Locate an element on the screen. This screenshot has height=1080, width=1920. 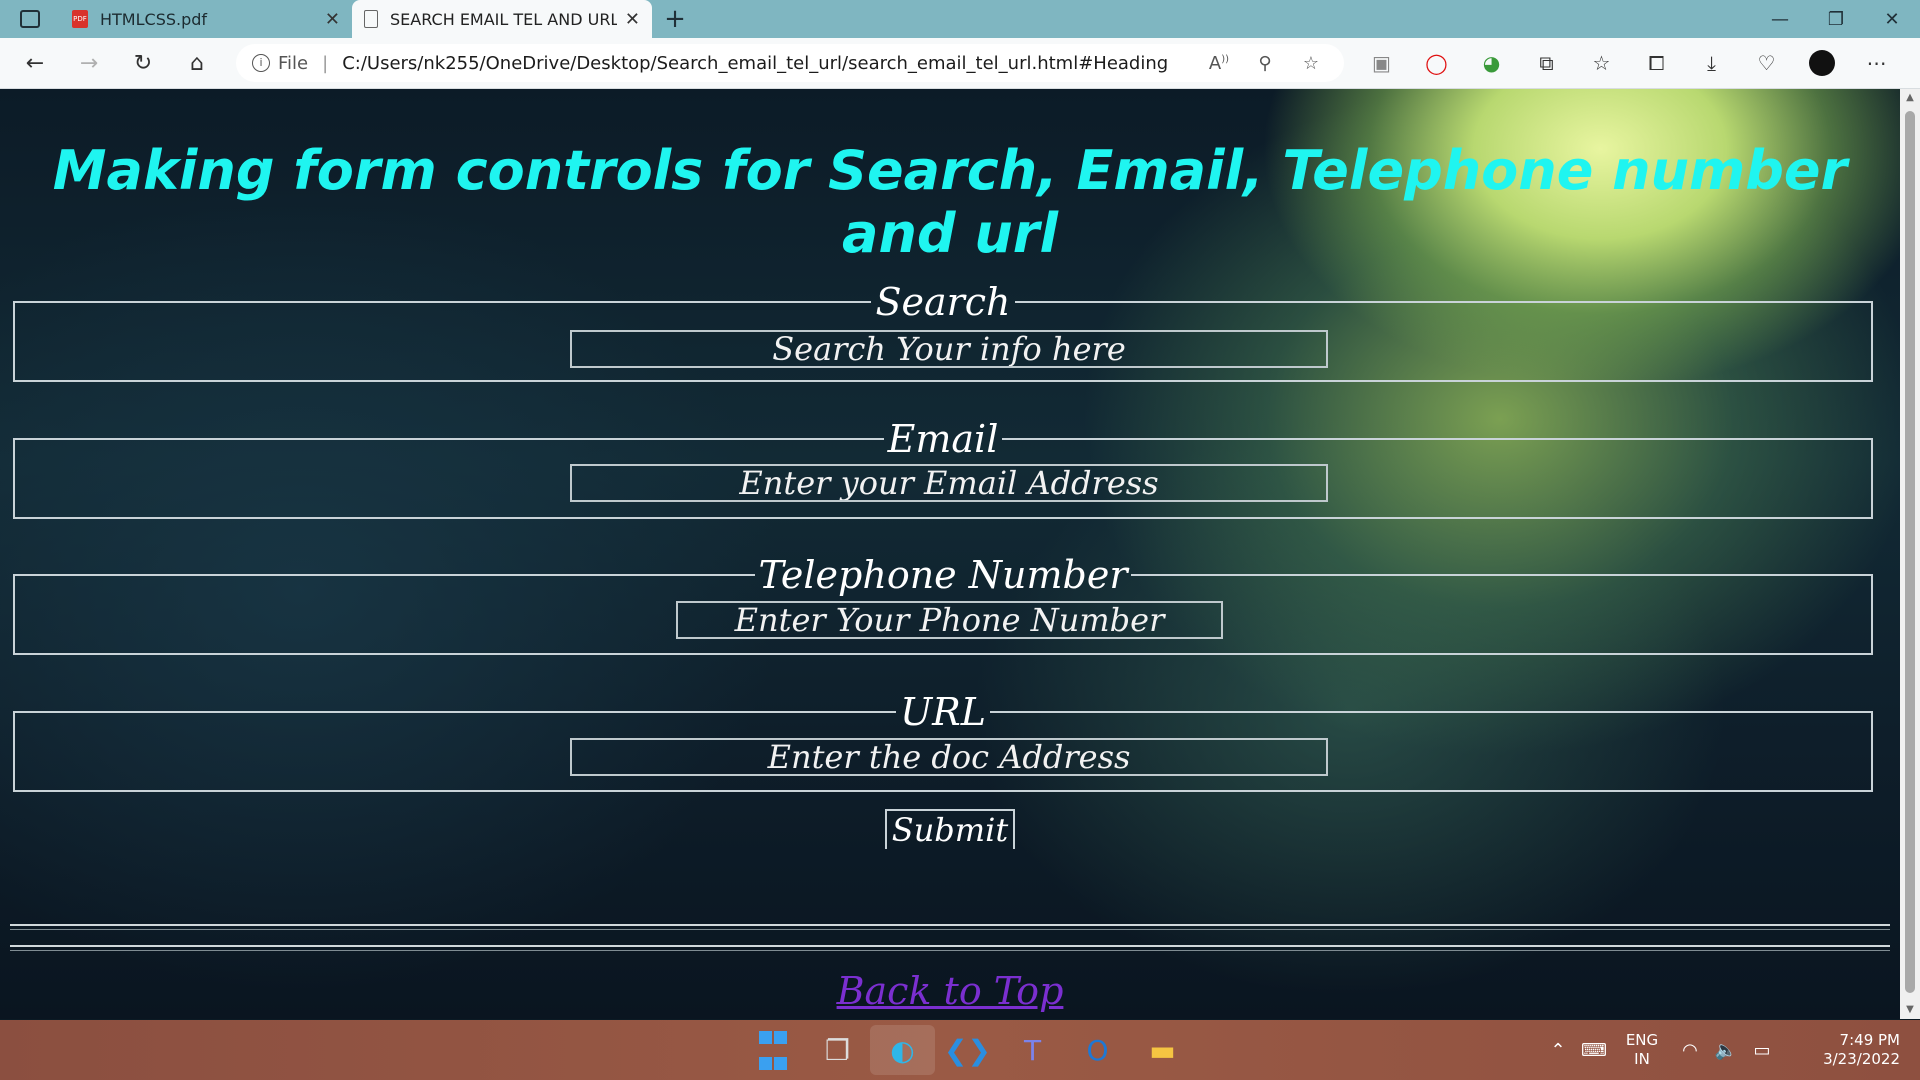
vertical-scrollbar: ▲ ▼ is located at coordinates (1910, 554).